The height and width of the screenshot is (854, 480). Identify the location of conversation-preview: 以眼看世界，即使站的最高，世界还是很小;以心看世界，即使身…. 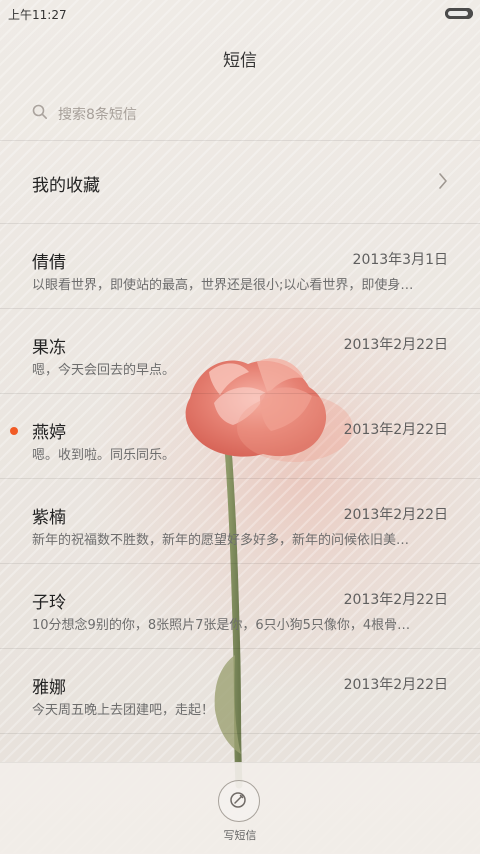
(223, 285).